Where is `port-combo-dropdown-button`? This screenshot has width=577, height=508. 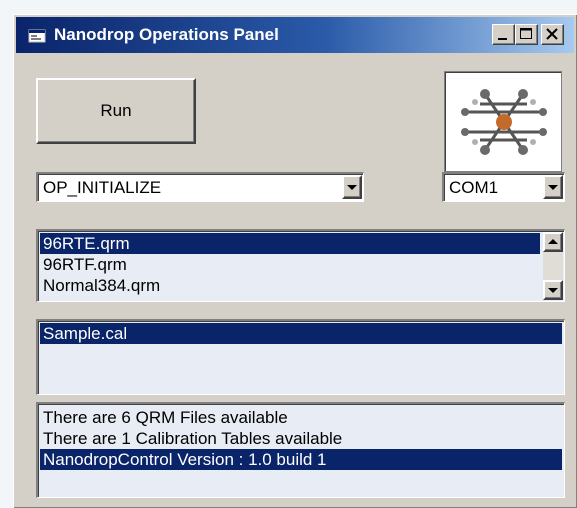 port-combo-dropdown-button is located at coordinates (553, 187).